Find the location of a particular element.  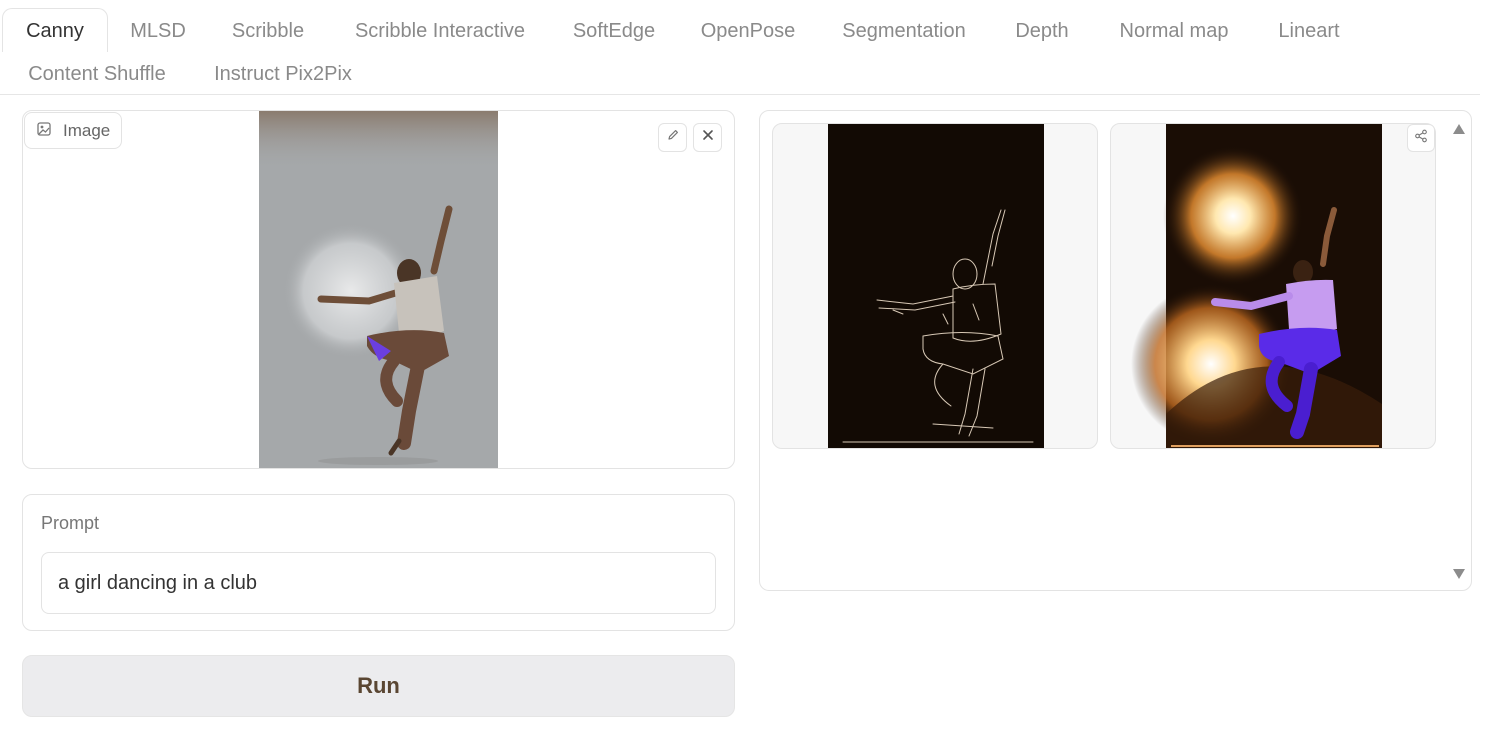

scroll-up-button is located at coordinates (1459, 131).